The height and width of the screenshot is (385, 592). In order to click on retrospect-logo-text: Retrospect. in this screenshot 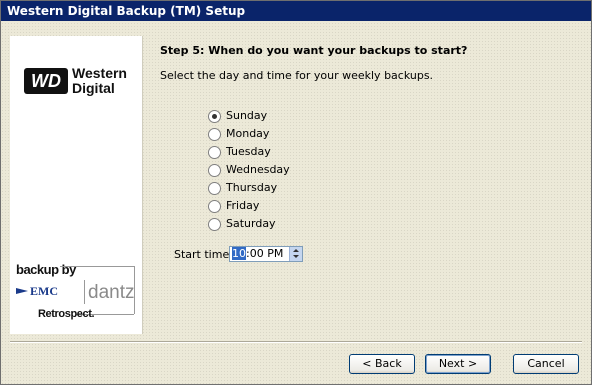, I will do `click(66, 314)`.